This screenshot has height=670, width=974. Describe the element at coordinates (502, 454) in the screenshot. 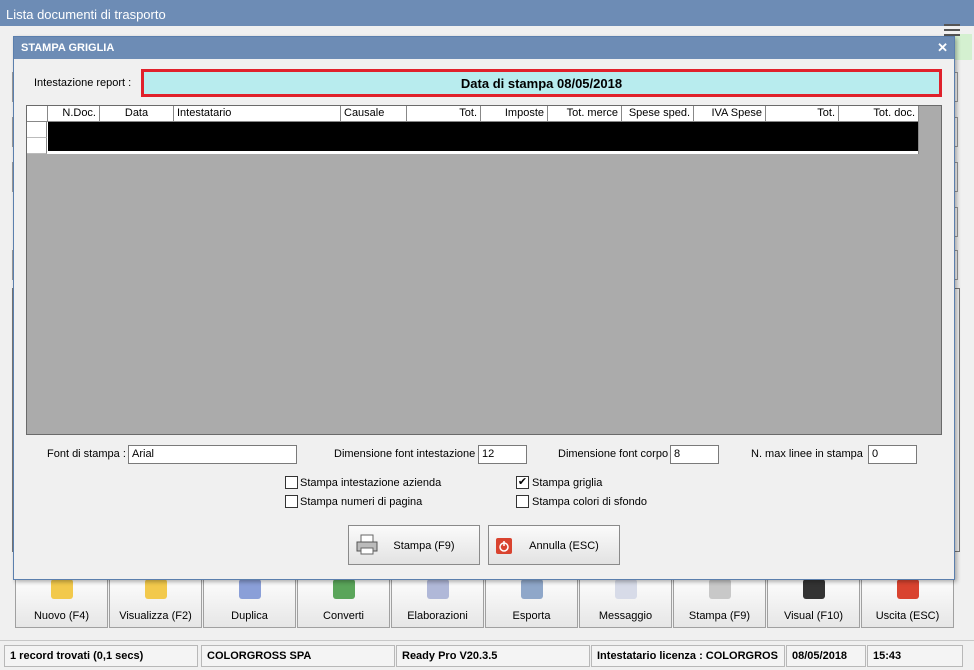

I see `header-font-size-input: 12` at that location.